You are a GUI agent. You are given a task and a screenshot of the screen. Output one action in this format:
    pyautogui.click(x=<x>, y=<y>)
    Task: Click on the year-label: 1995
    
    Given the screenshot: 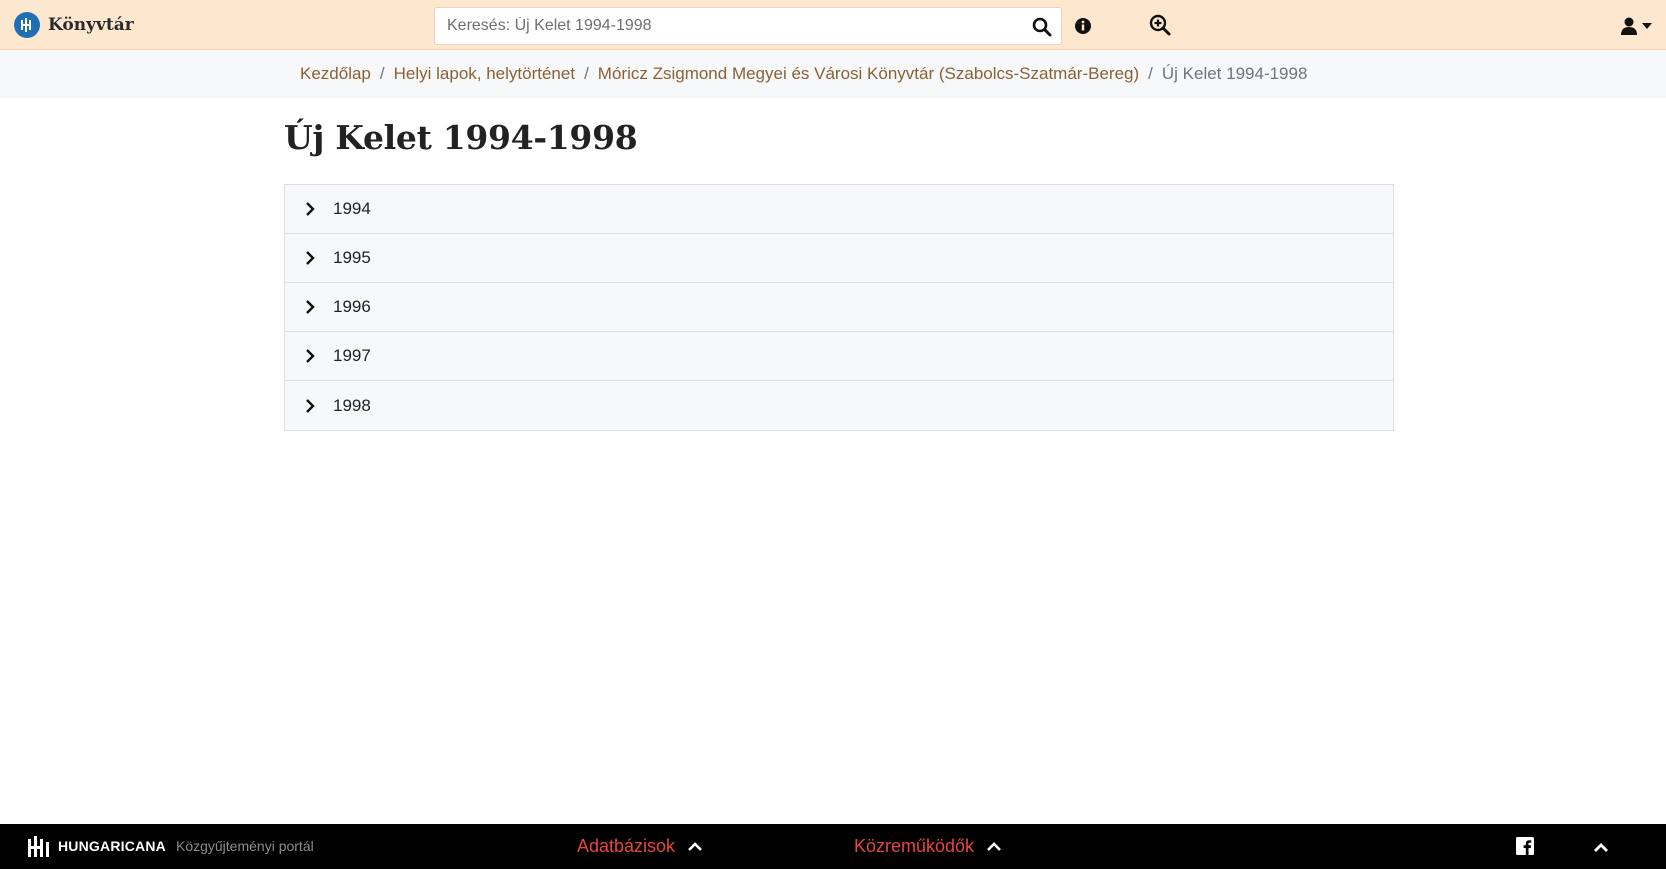 What is the action you would take?
    pyautogui.click(x=352, y=257)
    